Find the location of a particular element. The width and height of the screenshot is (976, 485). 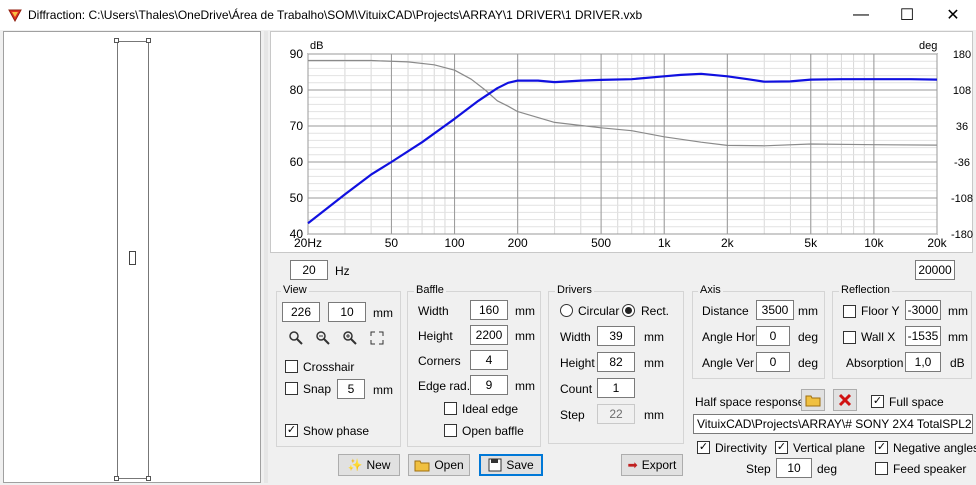

folder-icon is located at coordinates (422, 466).